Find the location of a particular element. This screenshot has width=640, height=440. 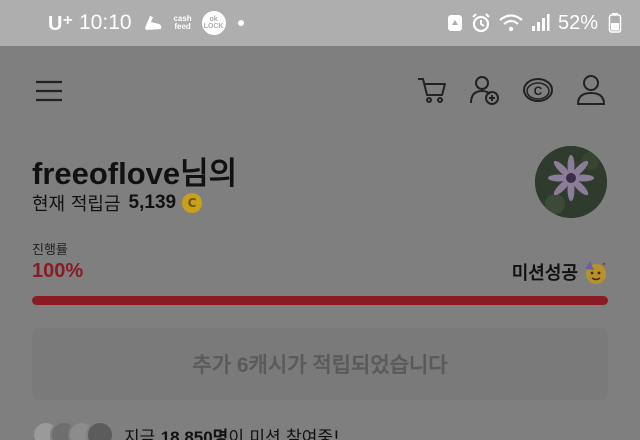

participants-row: 지금 18,850명이 미션 참여중! is located at coordinates (186, 430).